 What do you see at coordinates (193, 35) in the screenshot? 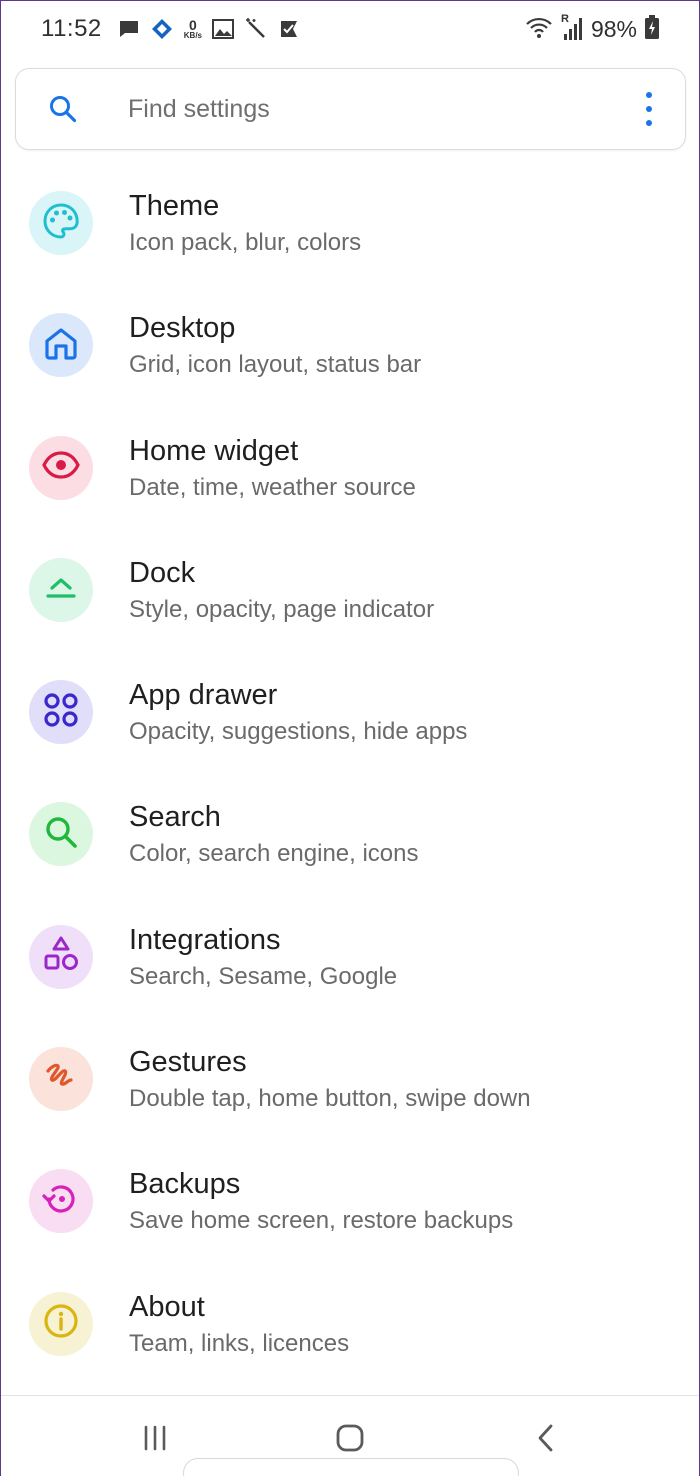
I see `network-speed-unit: KB/s` at bounding box center [193, 35].